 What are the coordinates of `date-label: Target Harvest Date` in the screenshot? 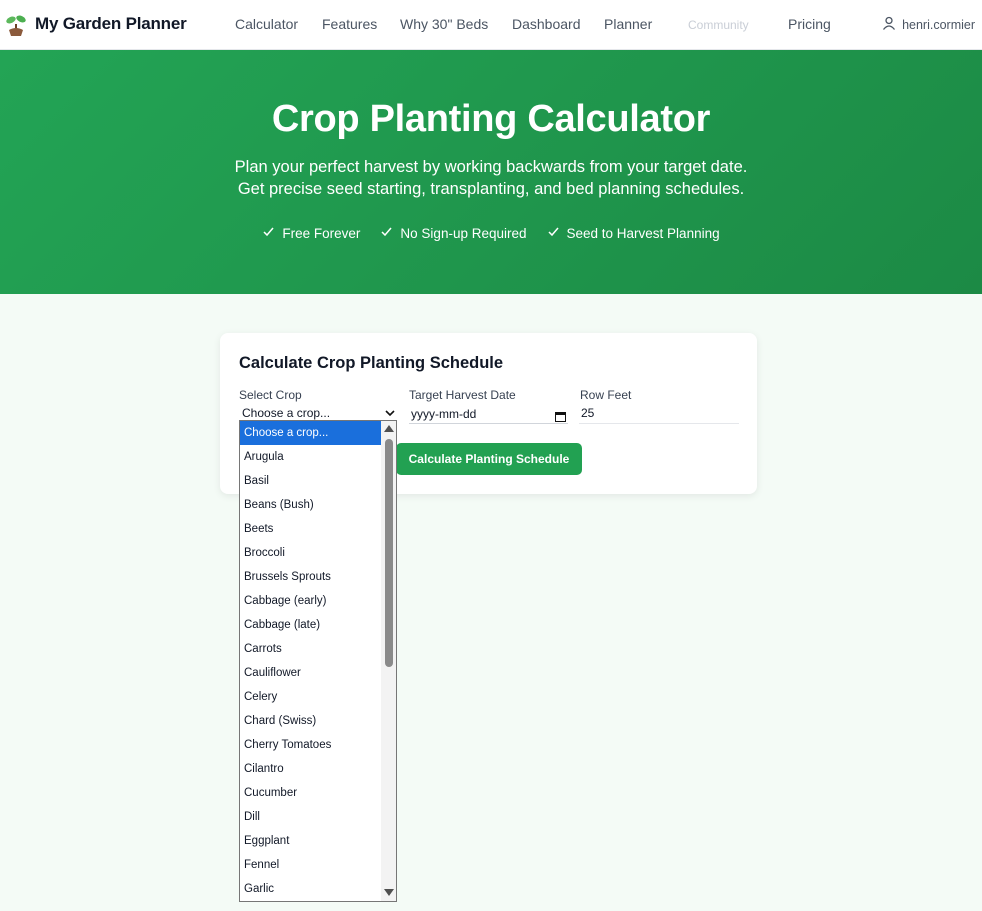 It's located at (462, 395).